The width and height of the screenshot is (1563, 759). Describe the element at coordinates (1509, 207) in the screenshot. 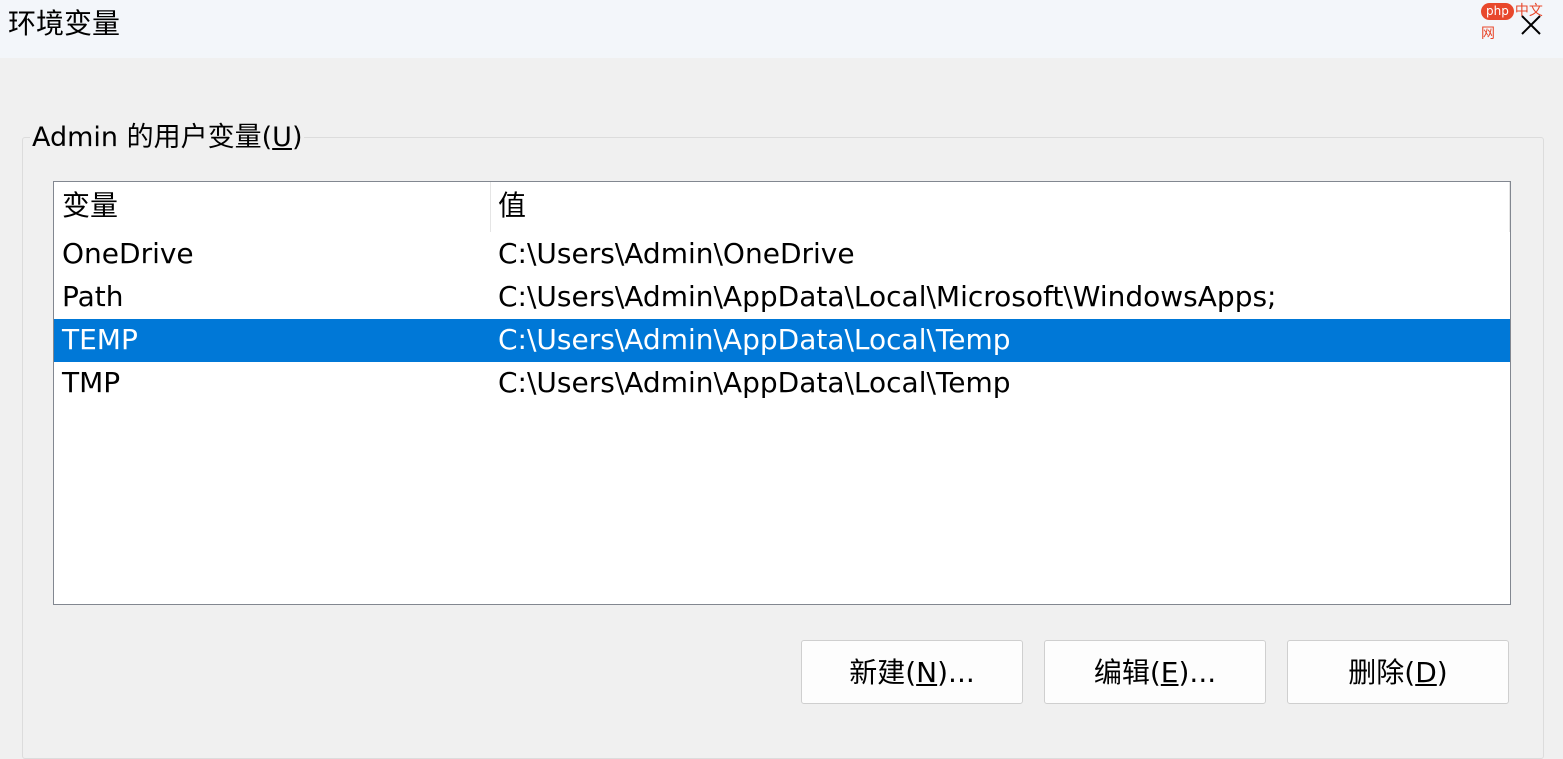

I see `column-divider-end` at that location.